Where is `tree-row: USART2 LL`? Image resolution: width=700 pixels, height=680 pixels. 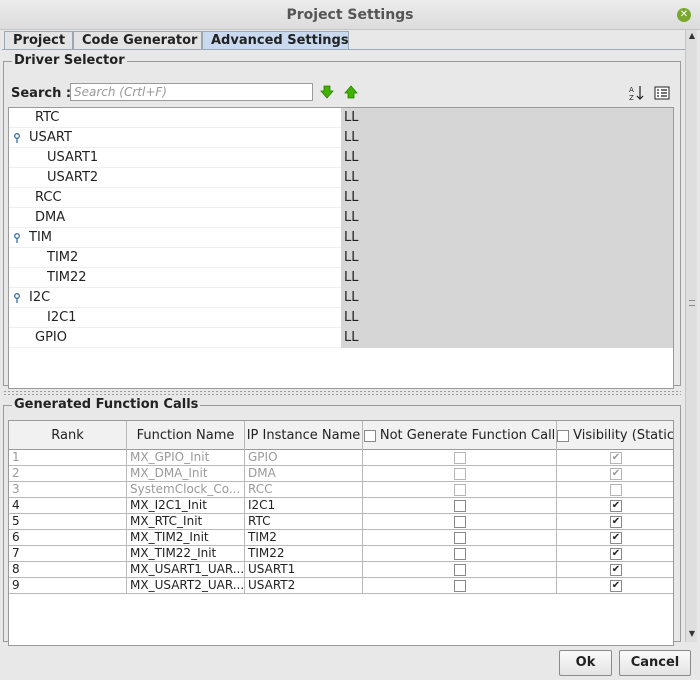
tree-row: USART2 LL is located at coordinates (341, 178).